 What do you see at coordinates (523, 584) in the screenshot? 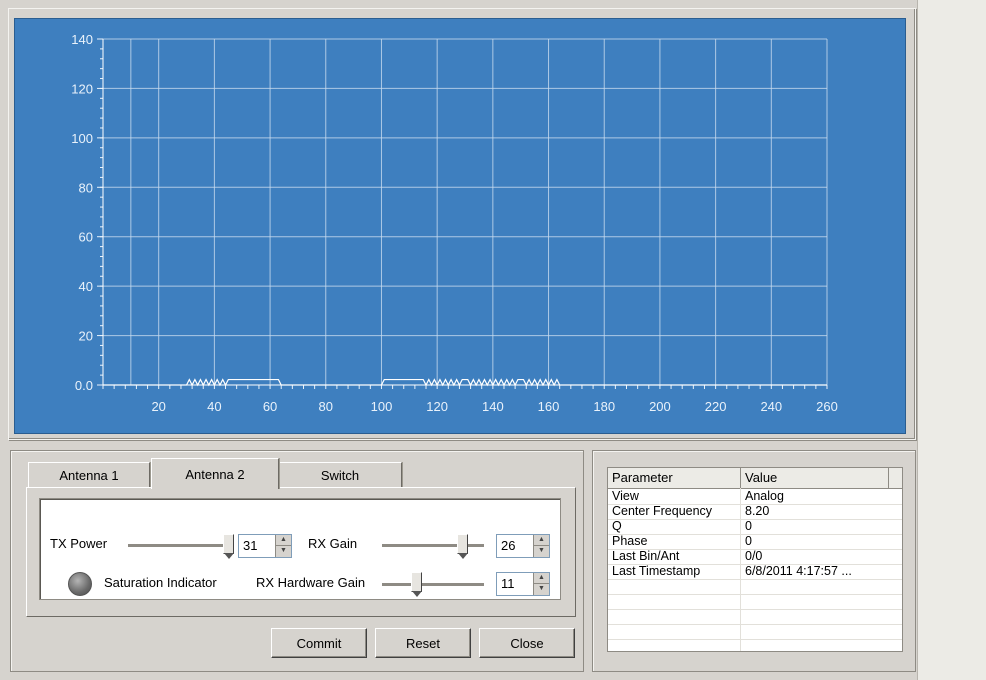
I see `rx-hardware-gain-spinner: 11 ▲ ▼` at bounding box center [523, 584].